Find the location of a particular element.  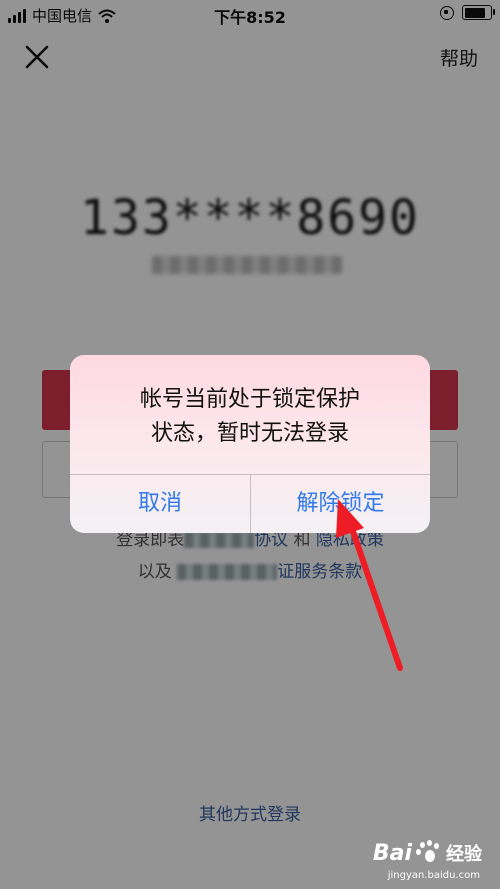

lock-alert-dialog: 帐号当前处于锁定保护 状态，暂时无法登录 取消 解除锁定 is located at coordinates (250, 444).